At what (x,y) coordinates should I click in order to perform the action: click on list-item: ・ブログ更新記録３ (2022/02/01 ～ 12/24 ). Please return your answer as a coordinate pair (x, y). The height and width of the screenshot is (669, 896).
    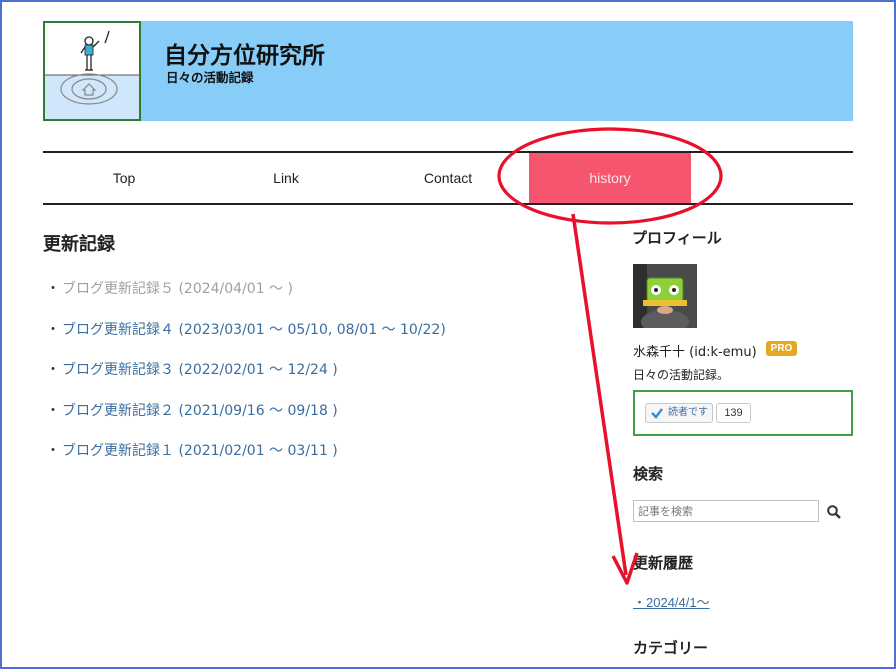
    Looking at the image, I should click on (246, 379).